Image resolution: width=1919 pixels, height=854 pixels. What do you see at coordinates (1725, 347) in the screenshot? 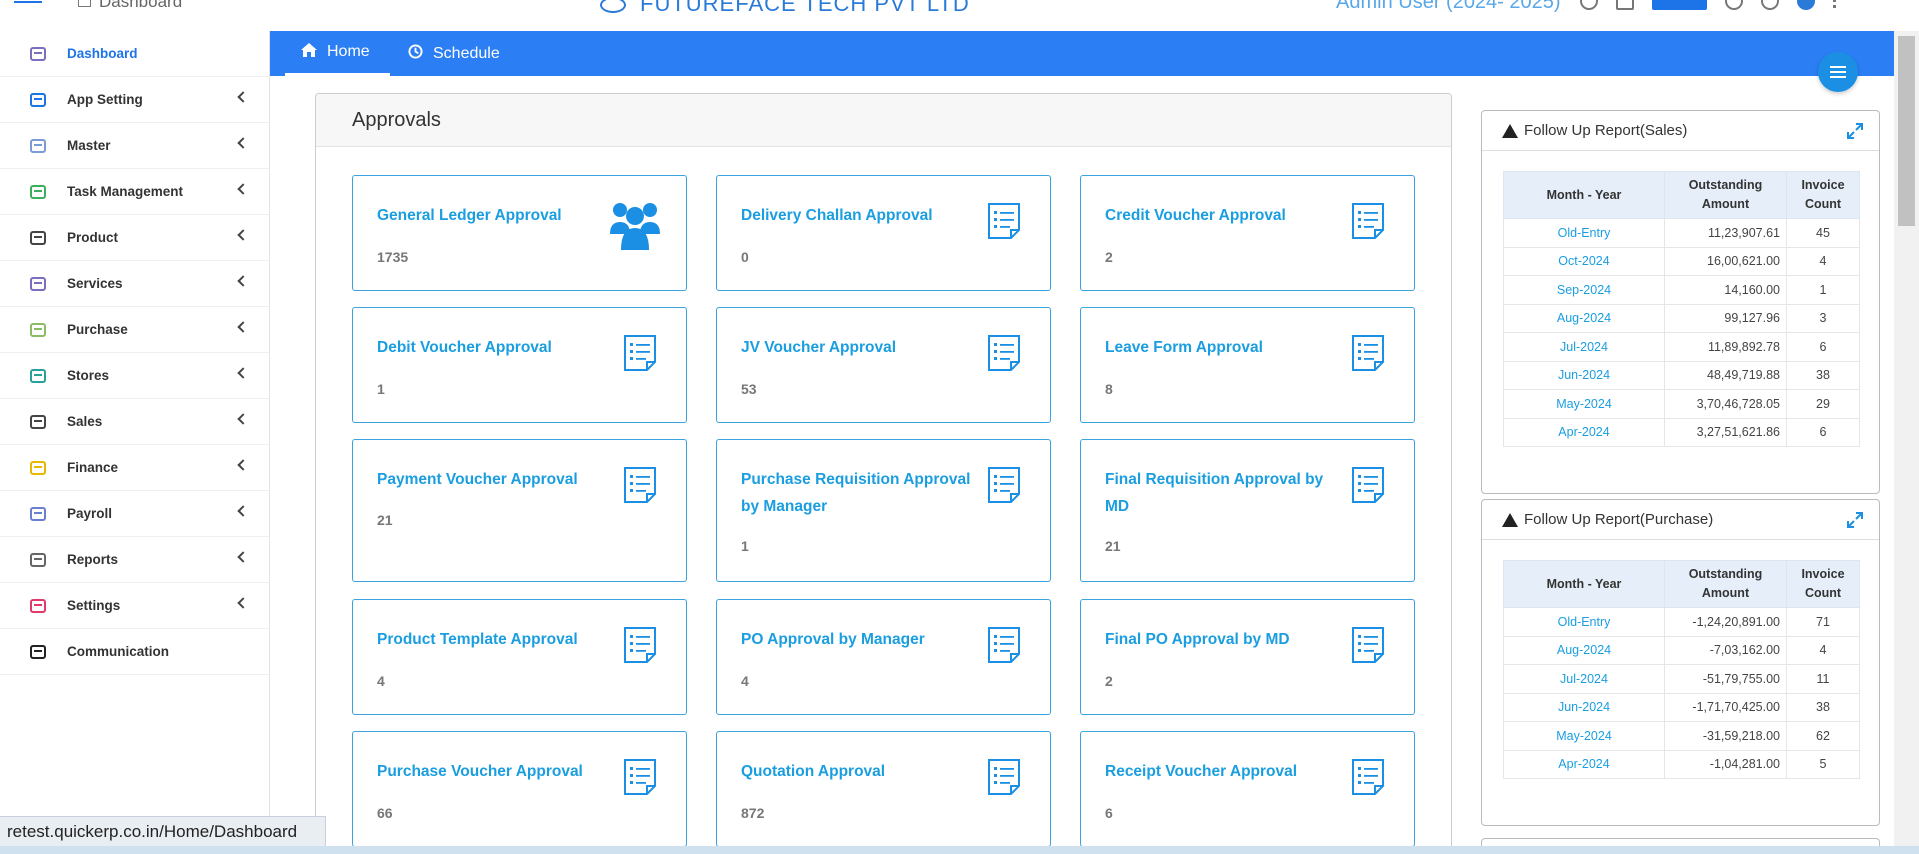
I see `amount-cell: 11,89,892.78` at bounding box center [1725, 347].